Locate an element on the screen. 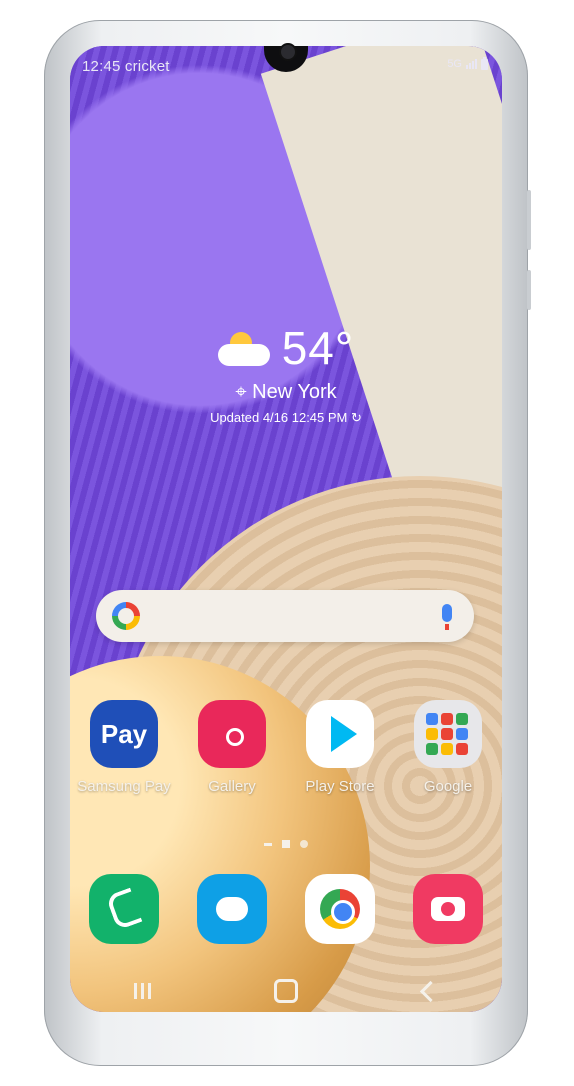  google-folder-icon is located at coordinates (448, 734).